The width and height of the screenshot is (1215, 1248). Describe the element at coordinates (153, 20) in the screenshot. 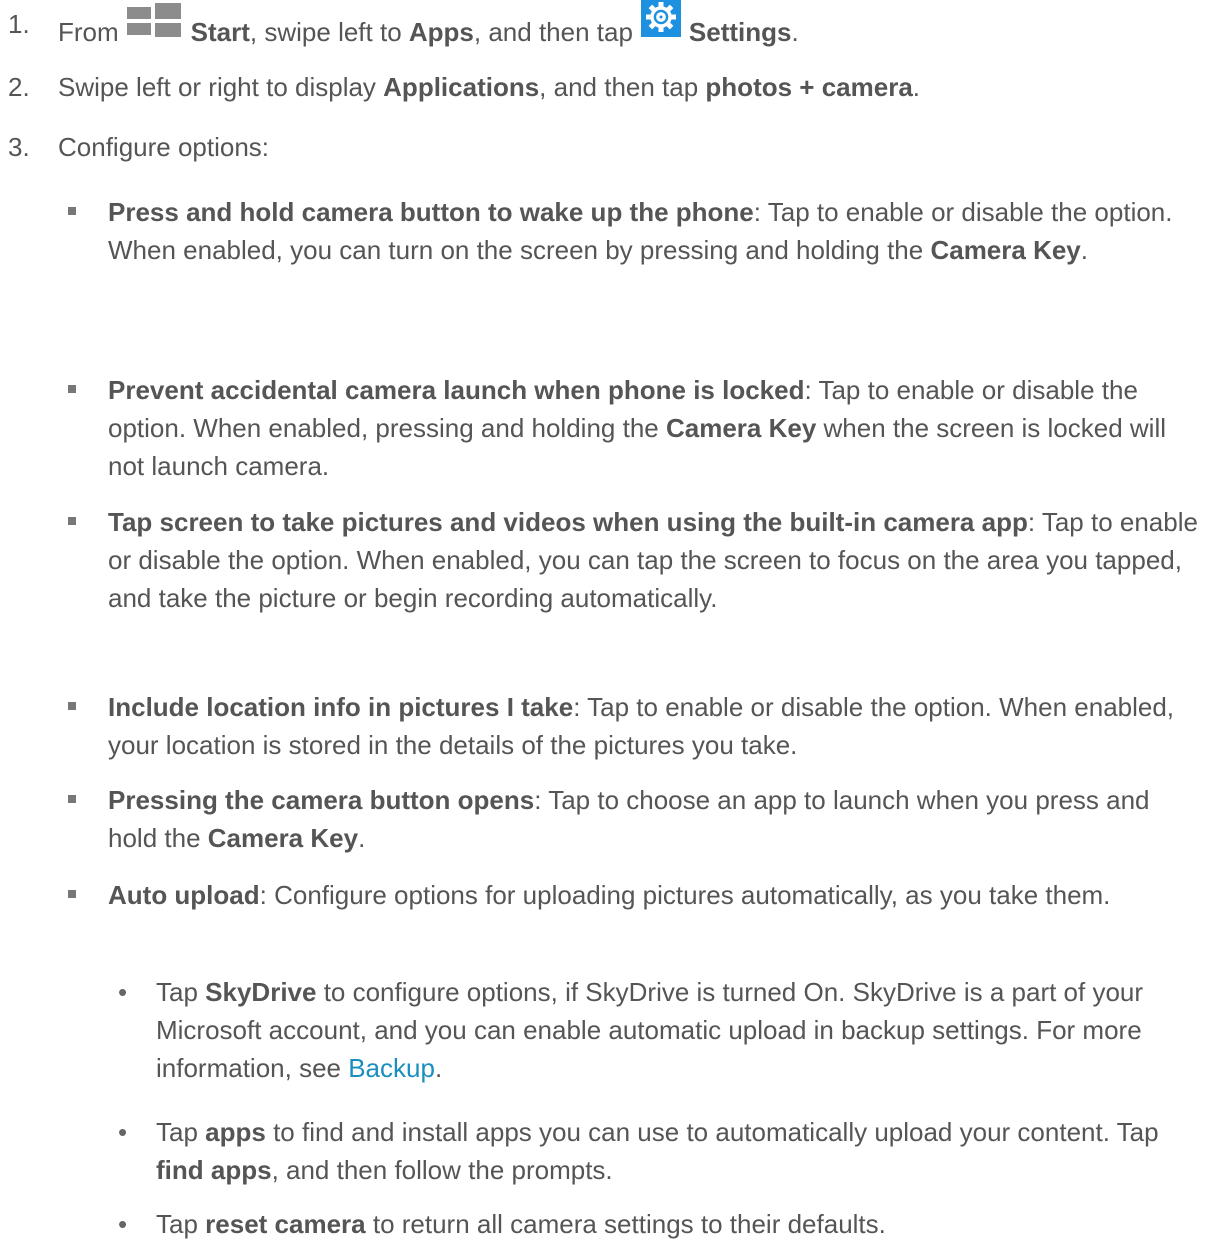

I see `windows-start-icon` at that location.